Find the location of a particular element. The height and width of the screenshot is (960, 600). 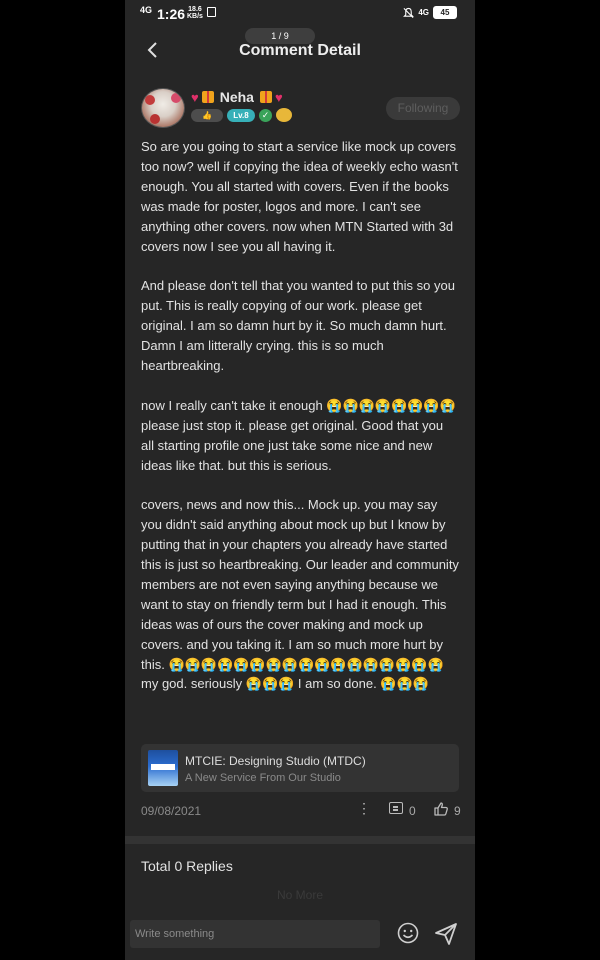

avatar is located at coordinates (163, 108).